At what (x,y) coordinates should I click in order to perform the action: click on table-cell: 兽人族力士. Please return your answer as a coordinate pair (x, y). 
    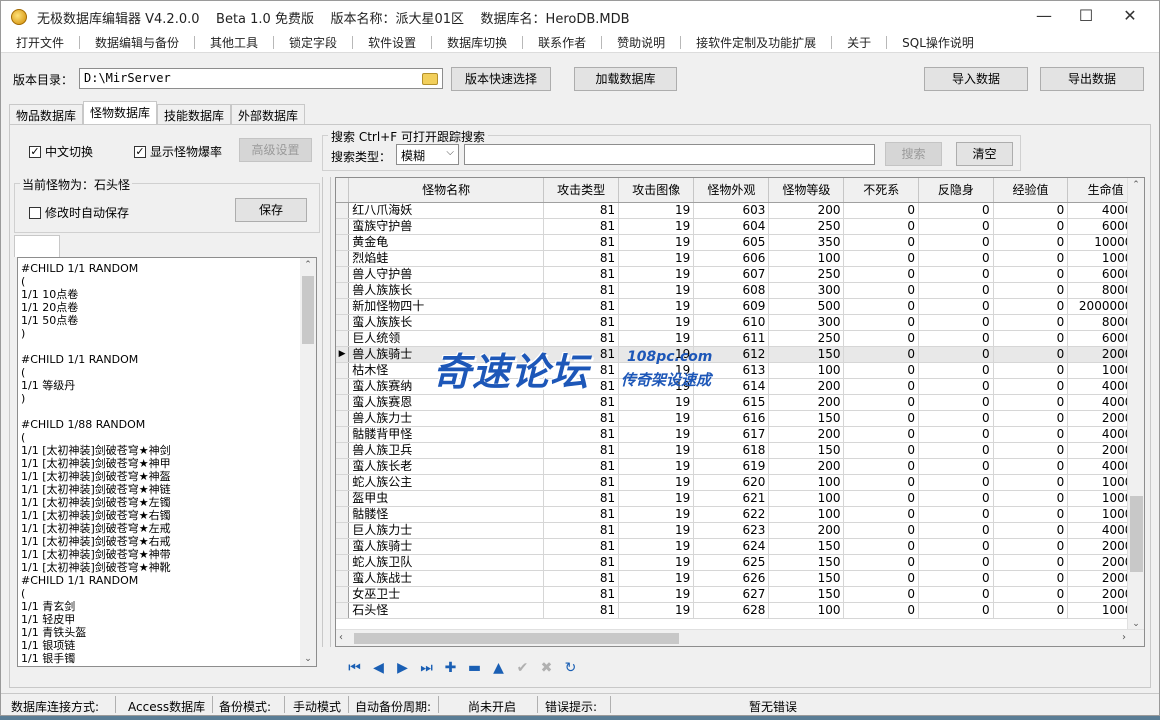
    Looking at the image, I should click on (446, 418).